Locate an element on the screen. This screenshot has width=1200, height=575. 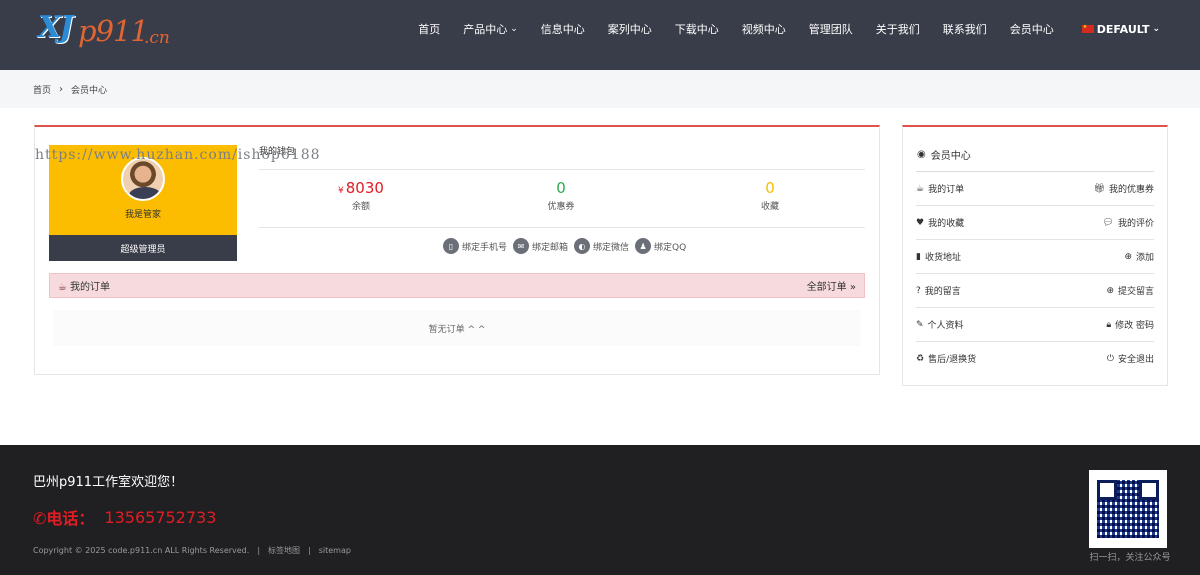
comments-icon: 💬︎ is located at coordinates (1108, 222).